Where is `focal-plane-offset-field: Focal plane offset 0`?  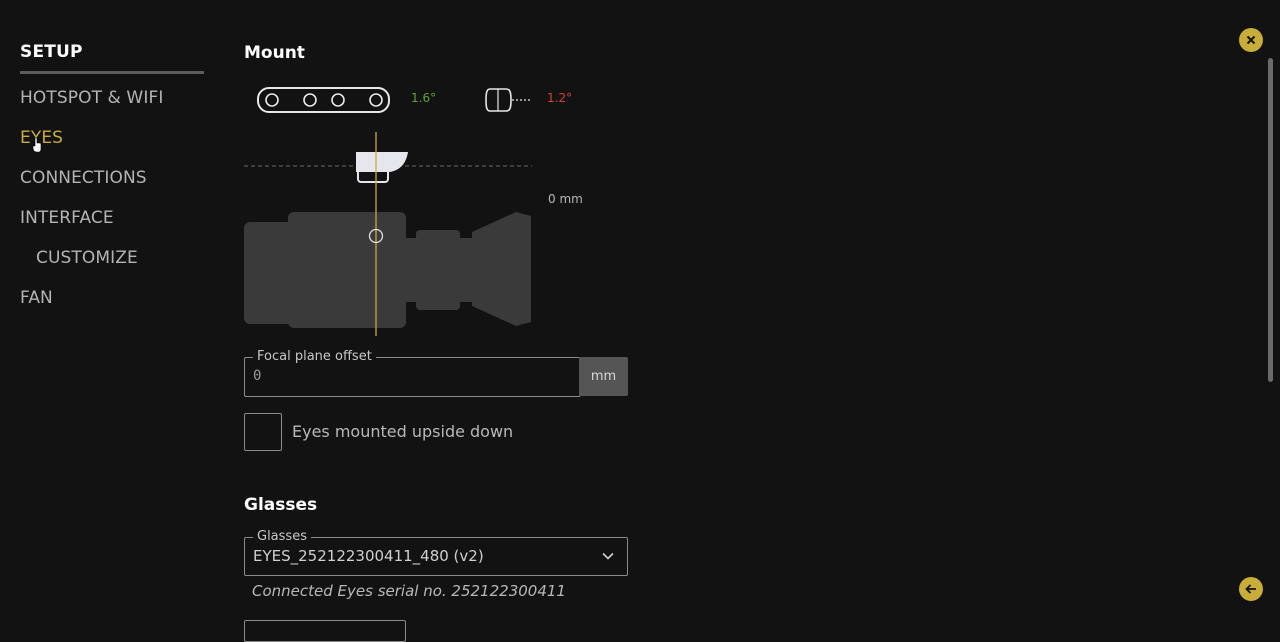
focal-plane-offset-field: Focal plane offset 0 is located at coordinates (412, 373).